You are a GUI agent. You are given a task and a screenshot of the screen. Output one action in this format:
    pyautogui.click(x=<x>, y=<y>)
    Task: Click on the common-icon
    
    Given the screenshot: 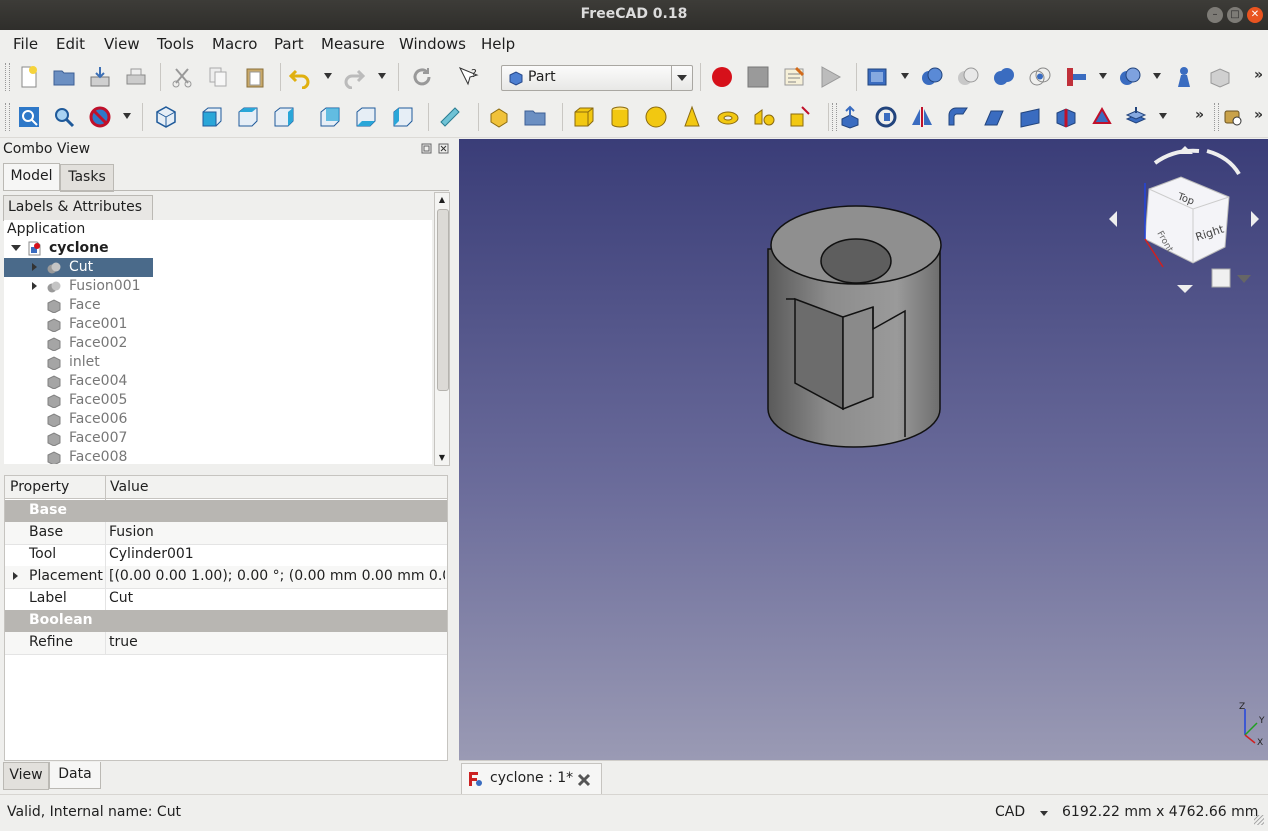 What is the action you would take?
    pyautogui.click(x=1040, y=77)
    